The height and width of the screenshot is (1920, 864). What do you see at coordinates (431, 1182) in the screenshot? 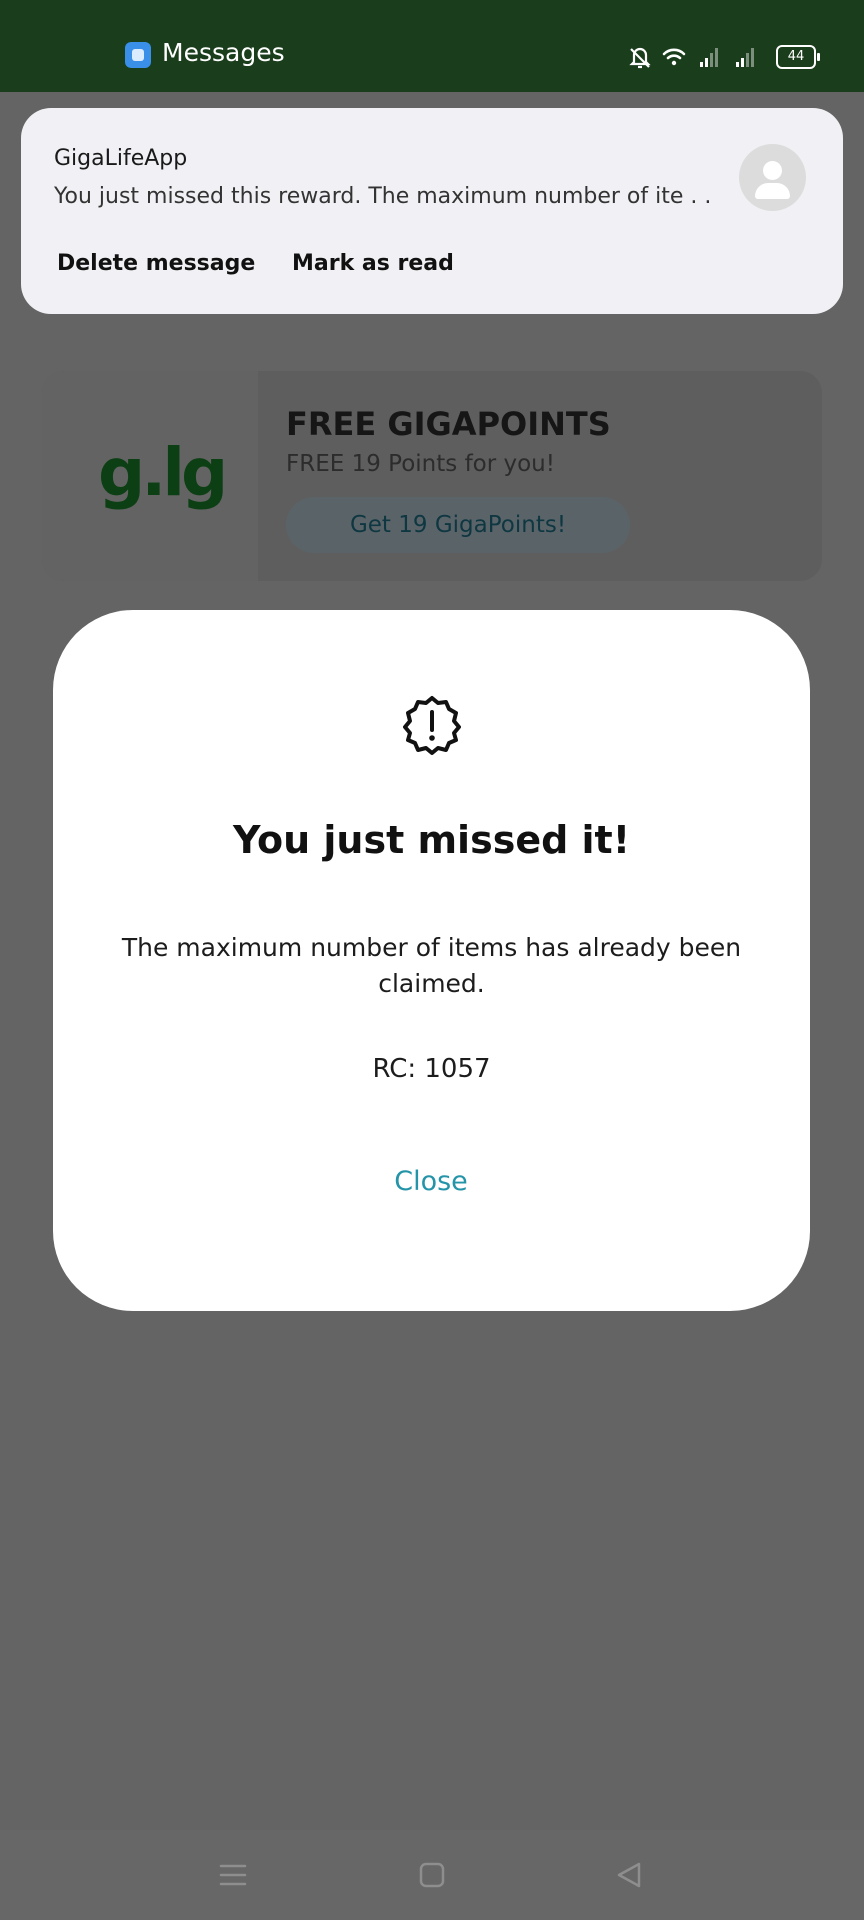
I see `close-button: Close` at bounding box center [431, 1182].